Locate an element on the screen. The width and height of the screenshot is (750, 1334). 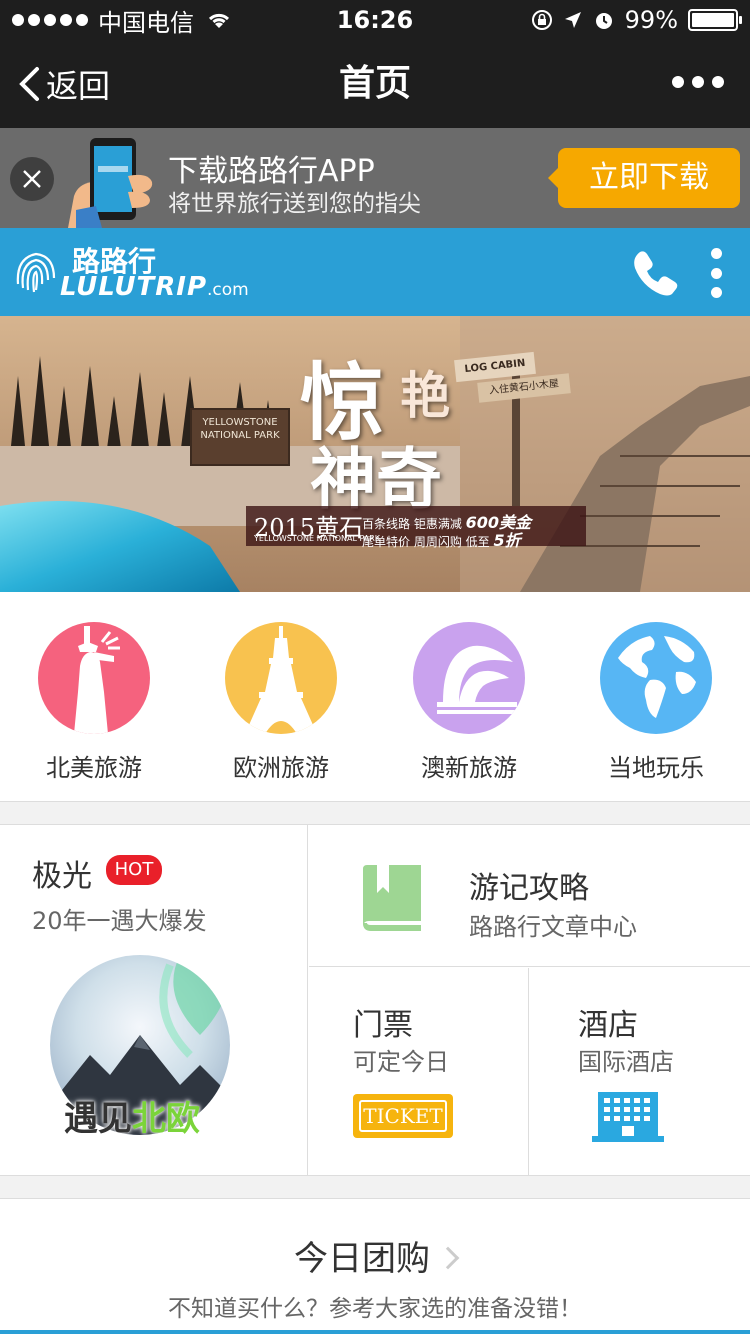
aurora-title: 极光 is located at coordinates (62, 876).